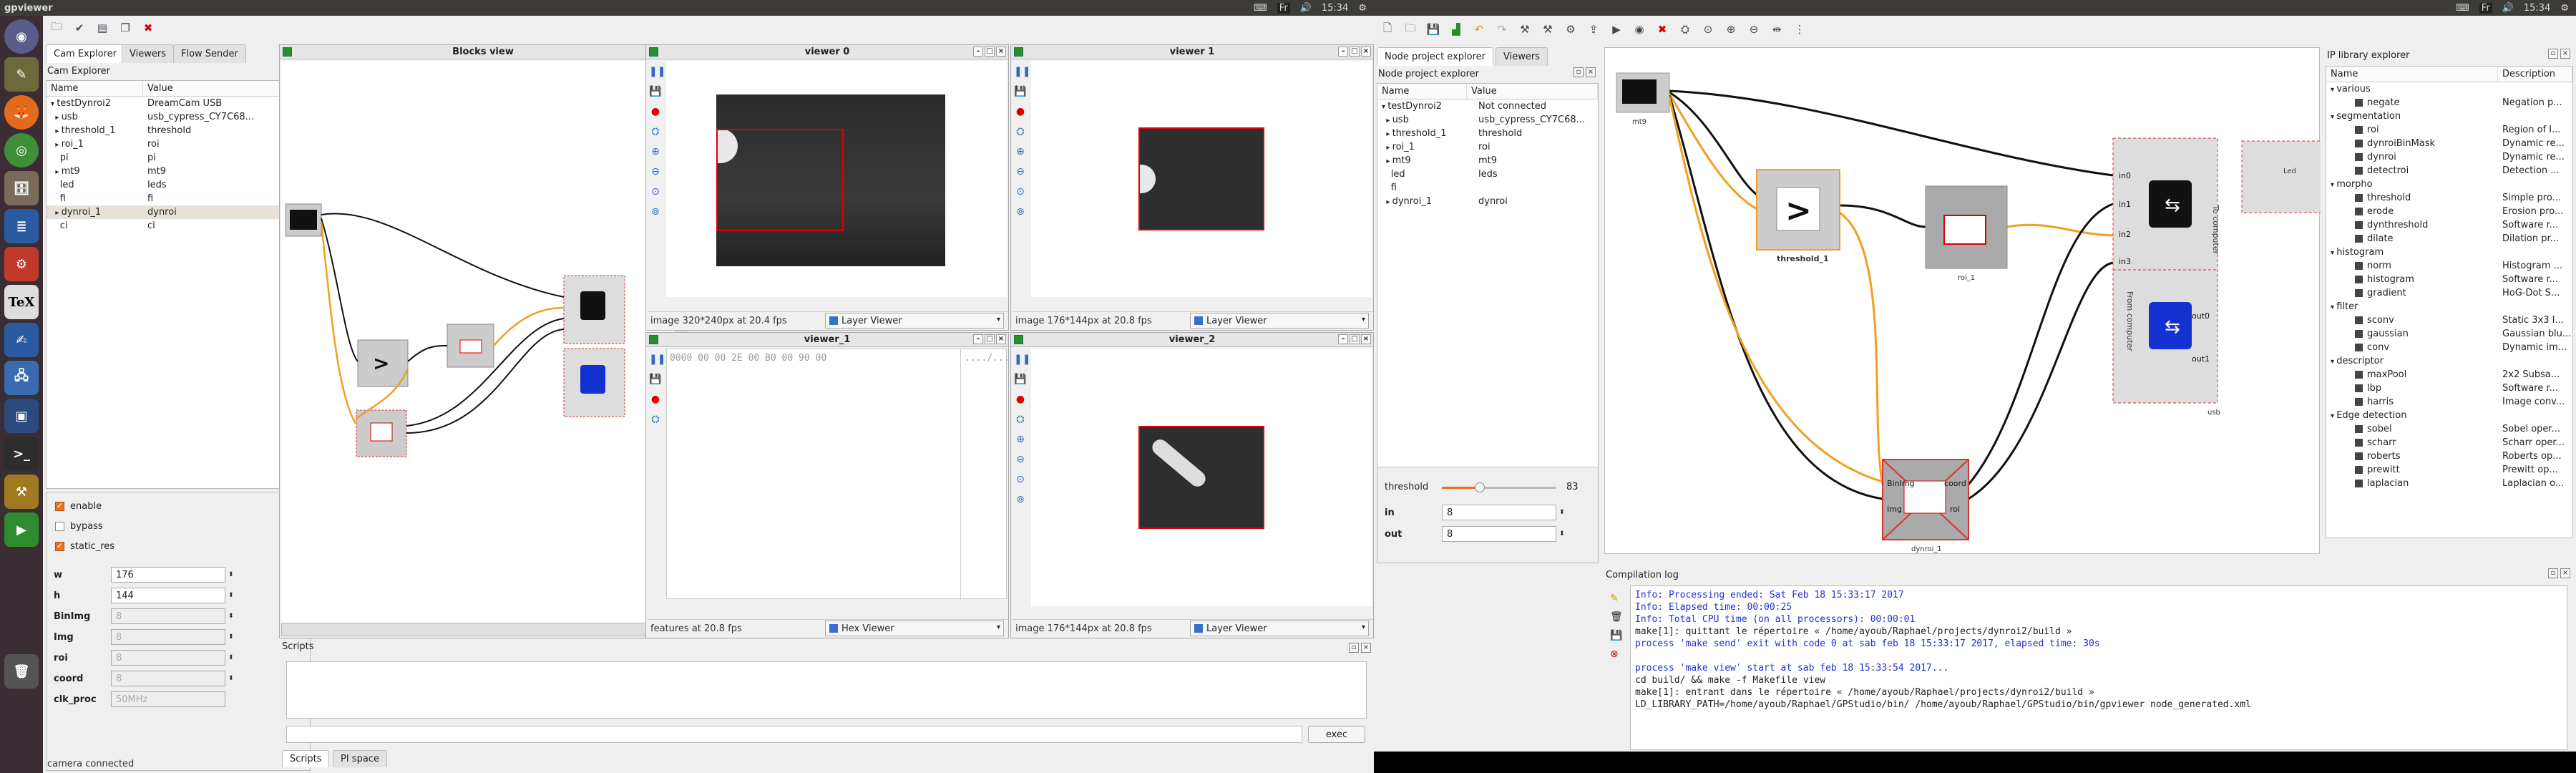 This screenshot has width=2576, height=773. Describe the element at coordinates (59, 526) in the screenshot. I see `bypass-checkbox` at that location.